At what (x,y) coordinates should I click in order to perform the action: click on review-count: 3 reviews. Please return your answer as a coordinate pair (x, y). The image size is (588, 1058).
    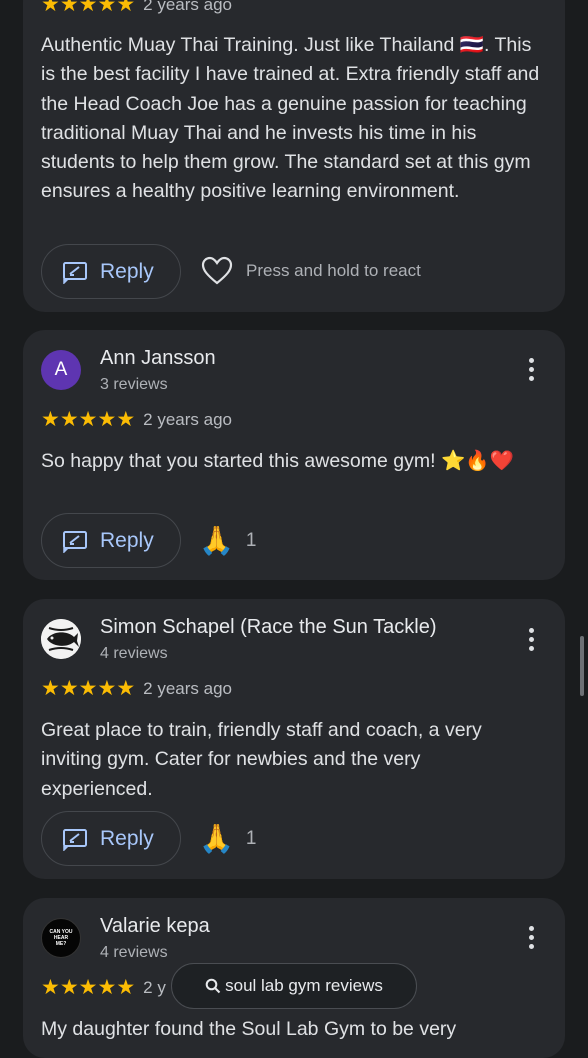
    Looking at the image, I should click on (134, 385).